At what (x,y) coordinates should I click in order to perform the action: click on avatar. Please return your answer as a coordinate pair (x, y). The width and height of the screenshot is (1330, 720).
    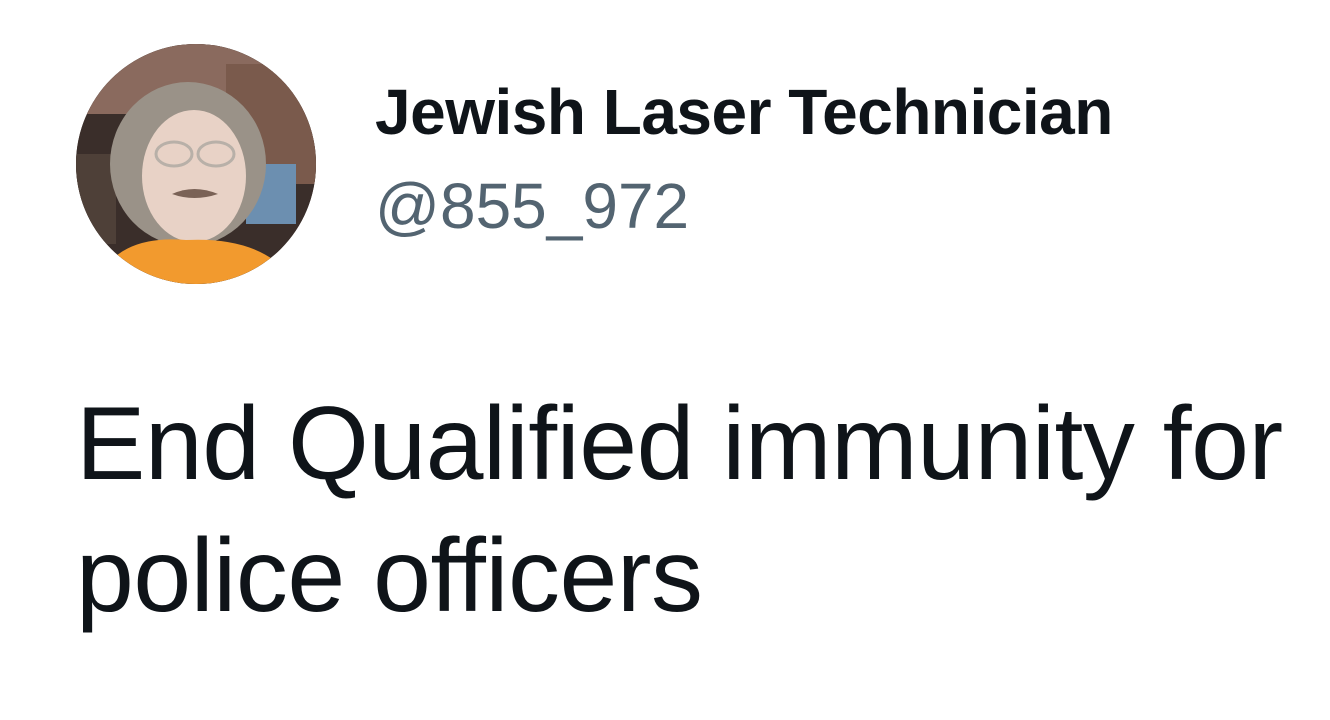
    Looking at the image, I should click on (196, 164).